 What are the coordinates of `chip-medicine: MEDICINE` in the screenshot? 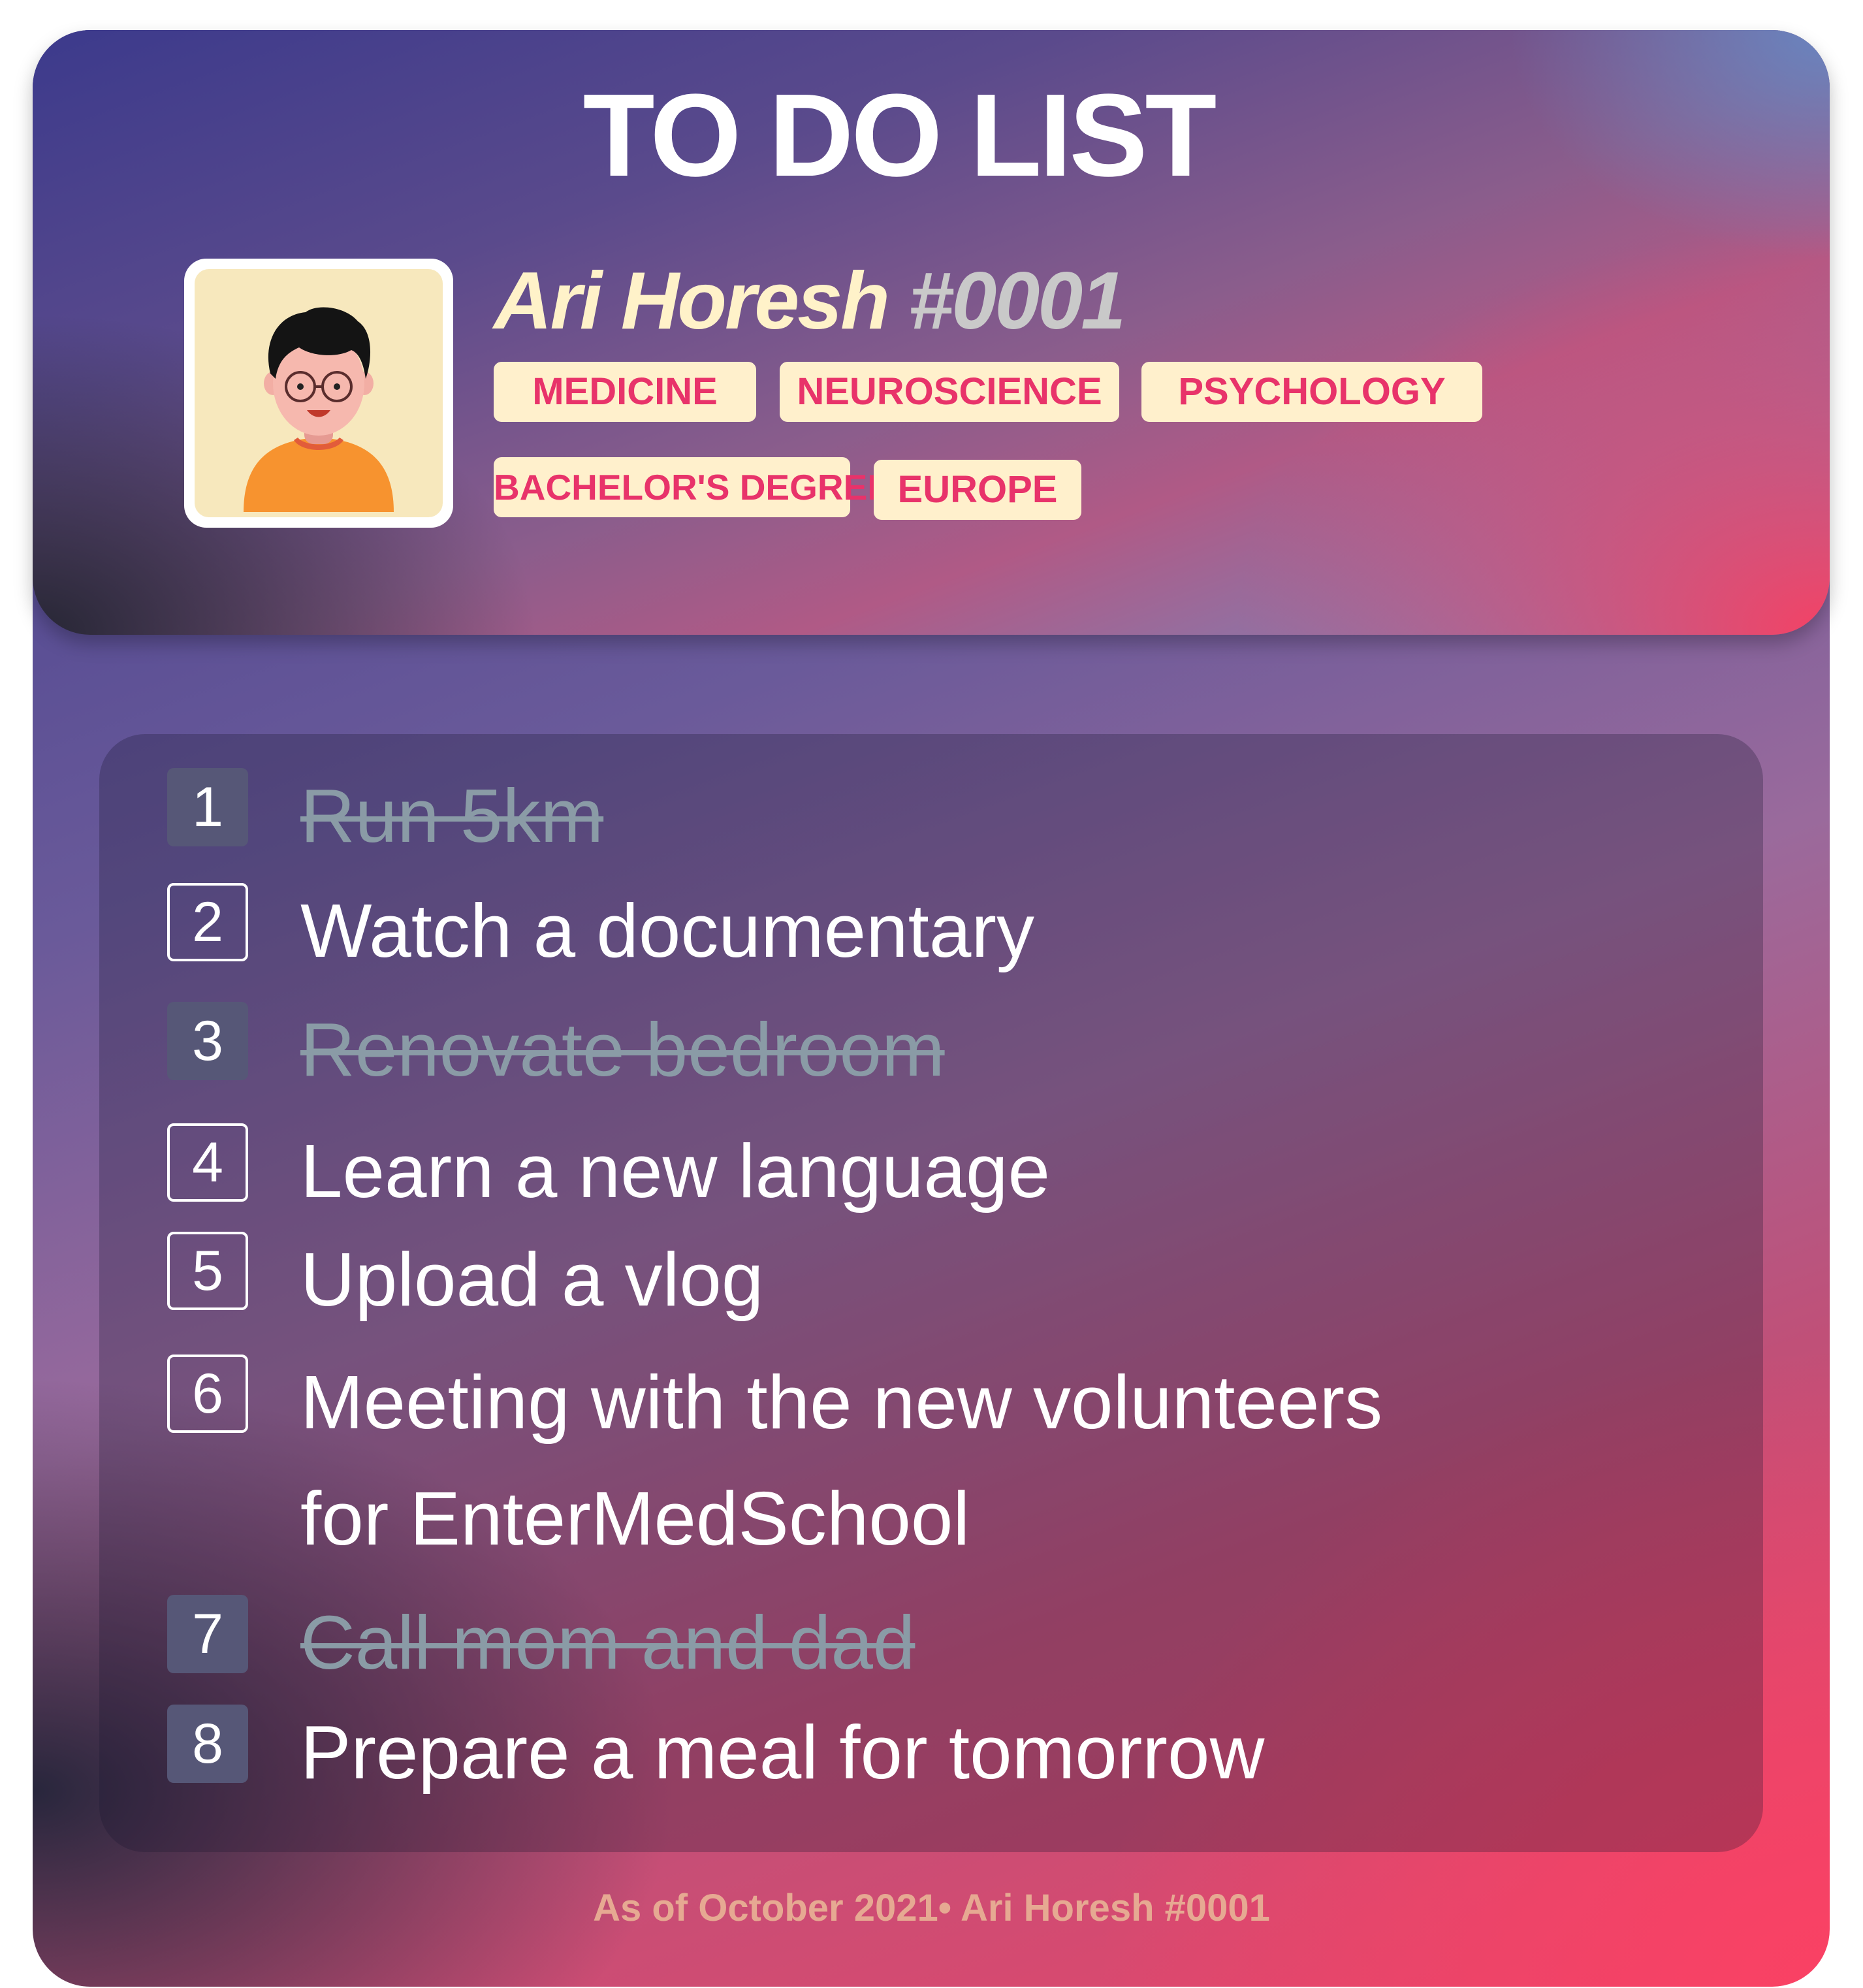 It's located at (625, 392).